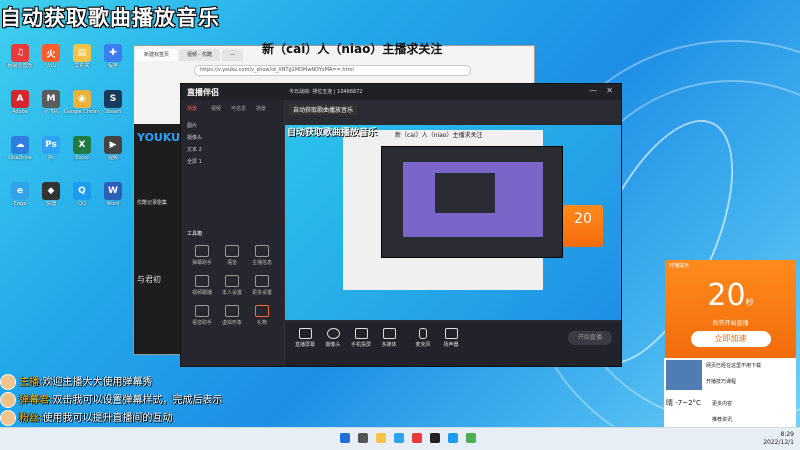 The height and width of the screenshot is (450, 800). I want to click on layer-item: 文本 2, so click(194, 149).